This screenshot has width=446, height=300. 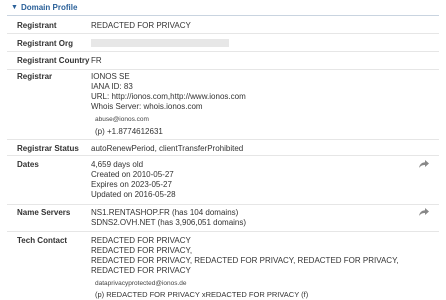 I want to click on registrant-country-value: FR, so click(x=96, y=60).